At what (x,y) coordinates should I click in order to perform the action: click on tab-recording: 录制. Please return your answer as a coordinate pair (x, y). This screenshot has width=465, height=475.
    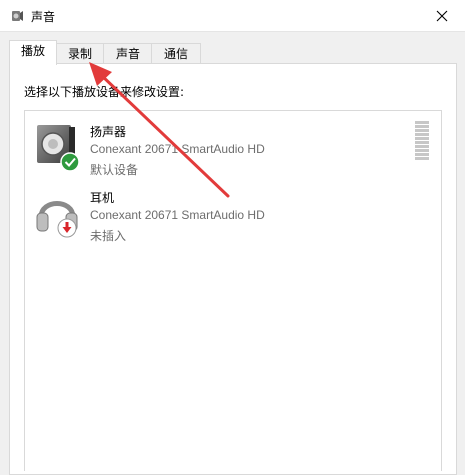
    Looking at the image, I should click on (80, 53).